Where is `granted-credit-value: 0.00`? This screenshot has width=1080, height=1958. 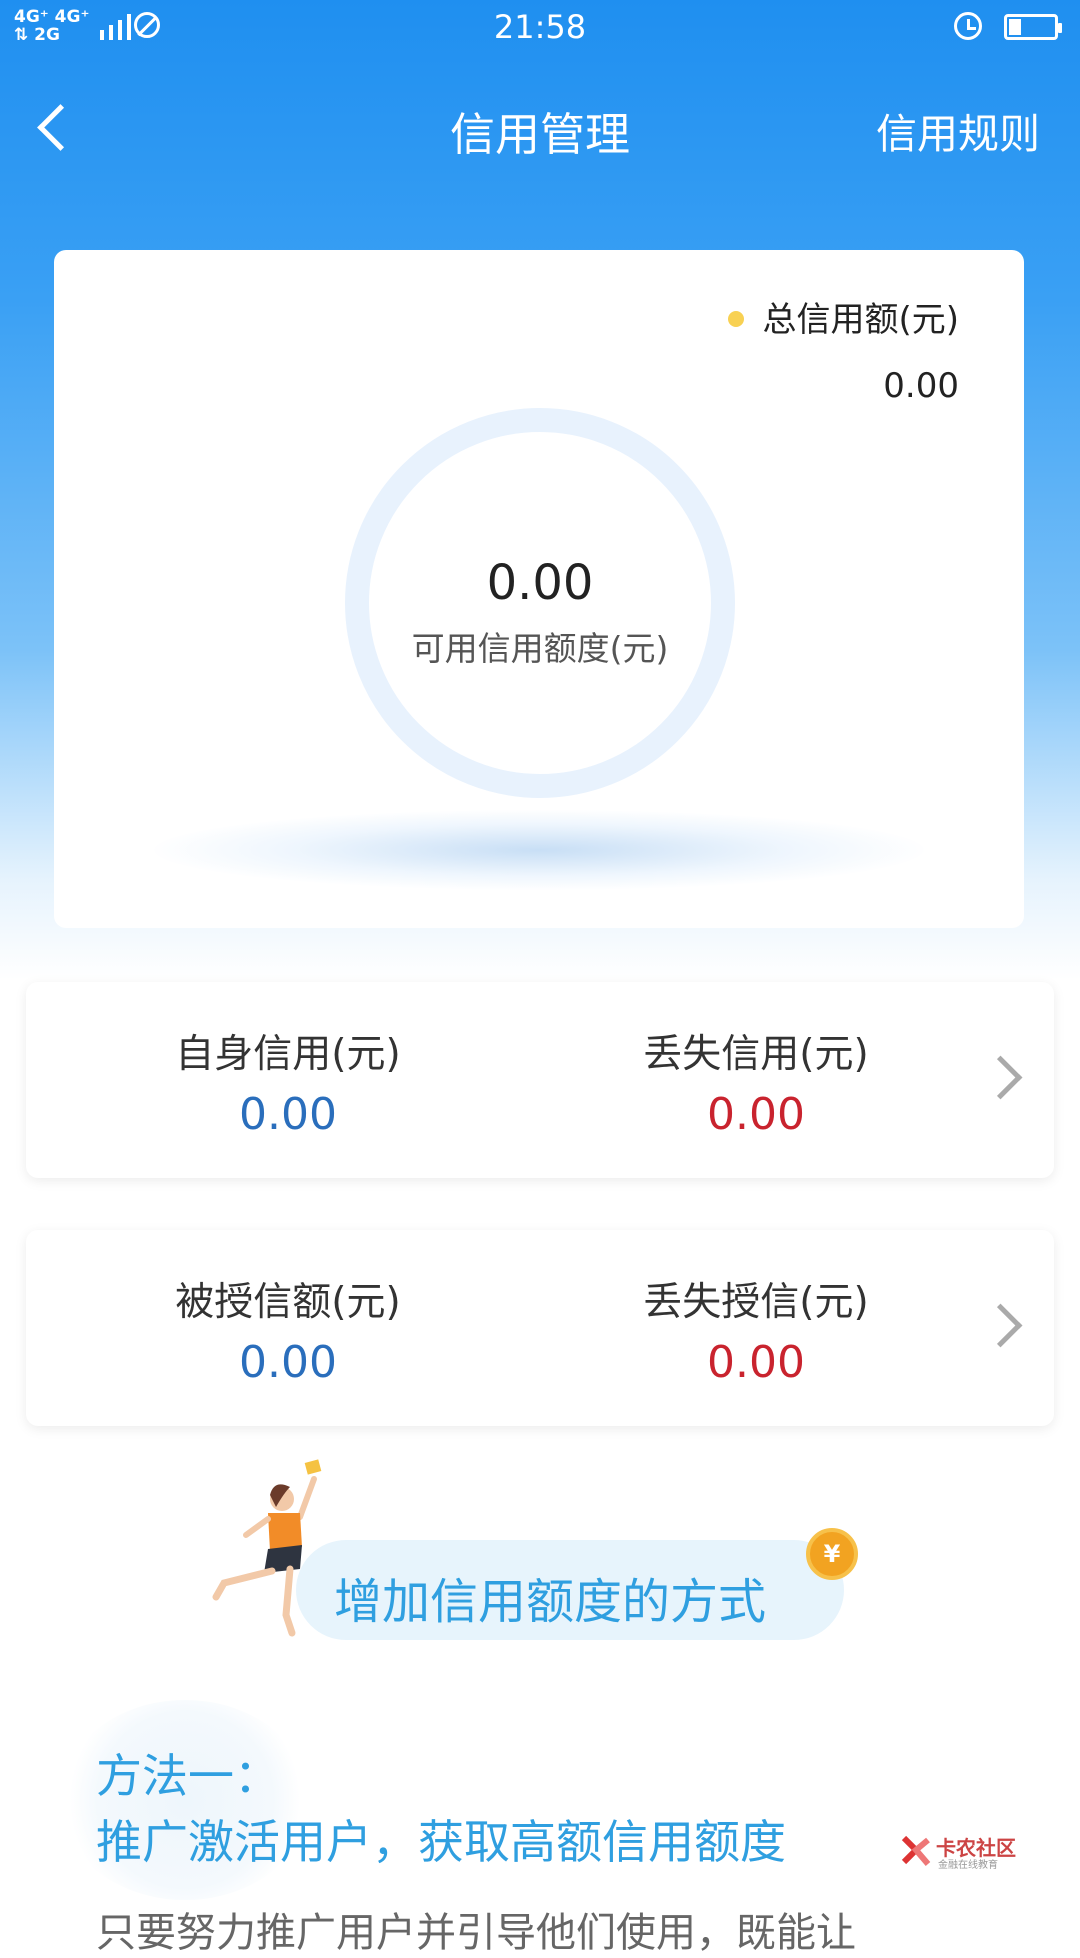
granted-credit-value: 0.00 is located at coordinates (288, 1362).